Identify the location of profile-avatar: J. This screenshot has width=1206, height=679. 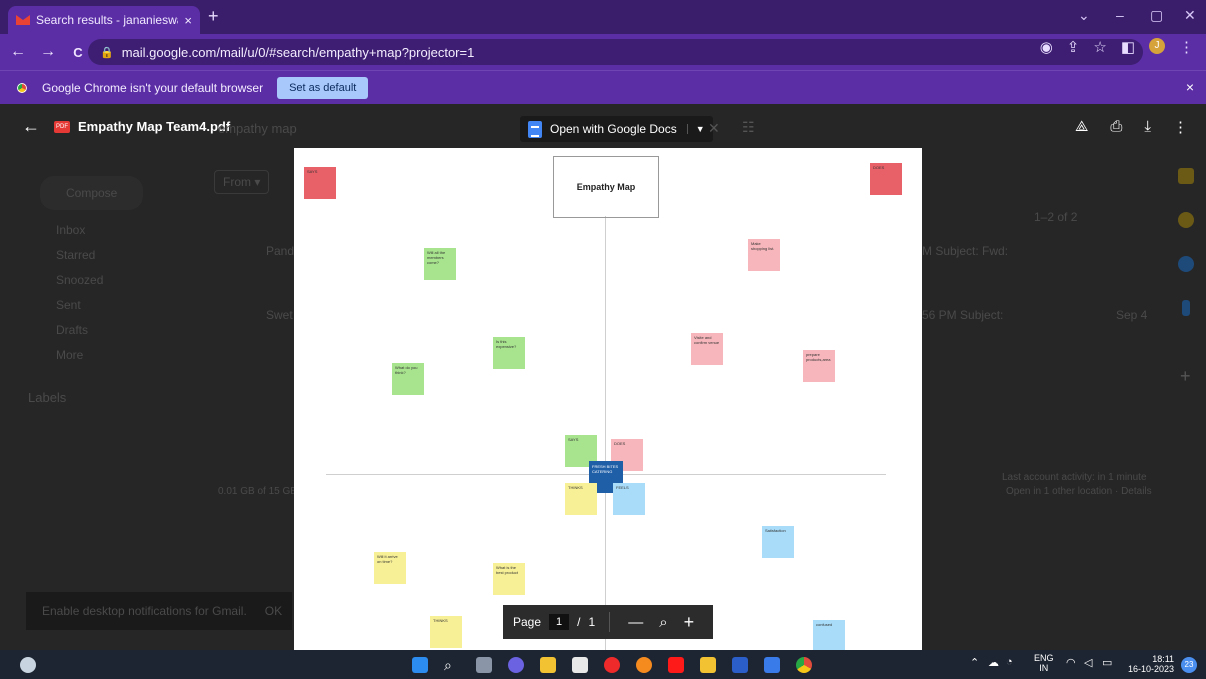
(1157, 46).